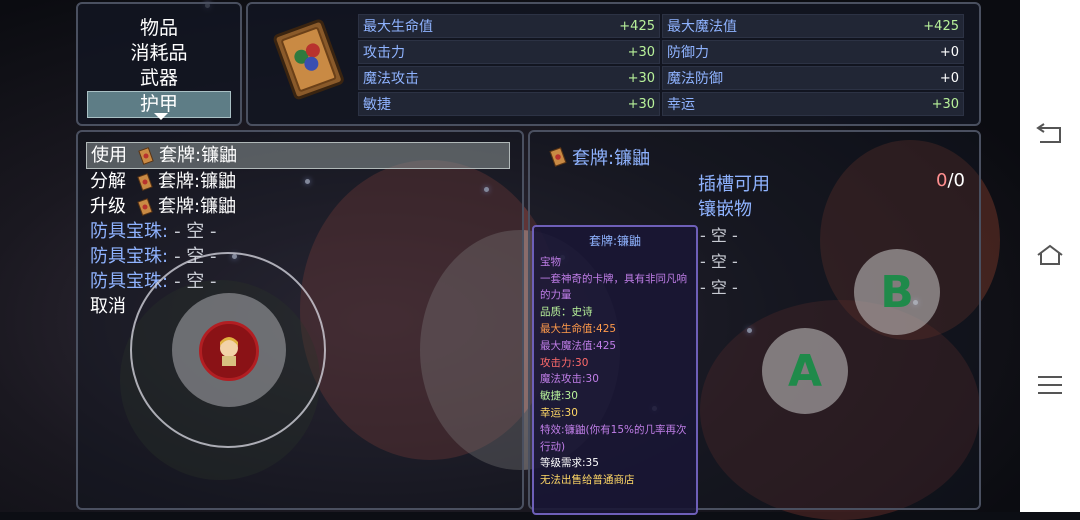 Image resolution: width=1080 pixels, height=520 pixels. What do you see at coordinates (662, 104) in the screenshot?
I see `stat-row: 敏捷 +30 幸运 +30` at bounding box center [662, 104].